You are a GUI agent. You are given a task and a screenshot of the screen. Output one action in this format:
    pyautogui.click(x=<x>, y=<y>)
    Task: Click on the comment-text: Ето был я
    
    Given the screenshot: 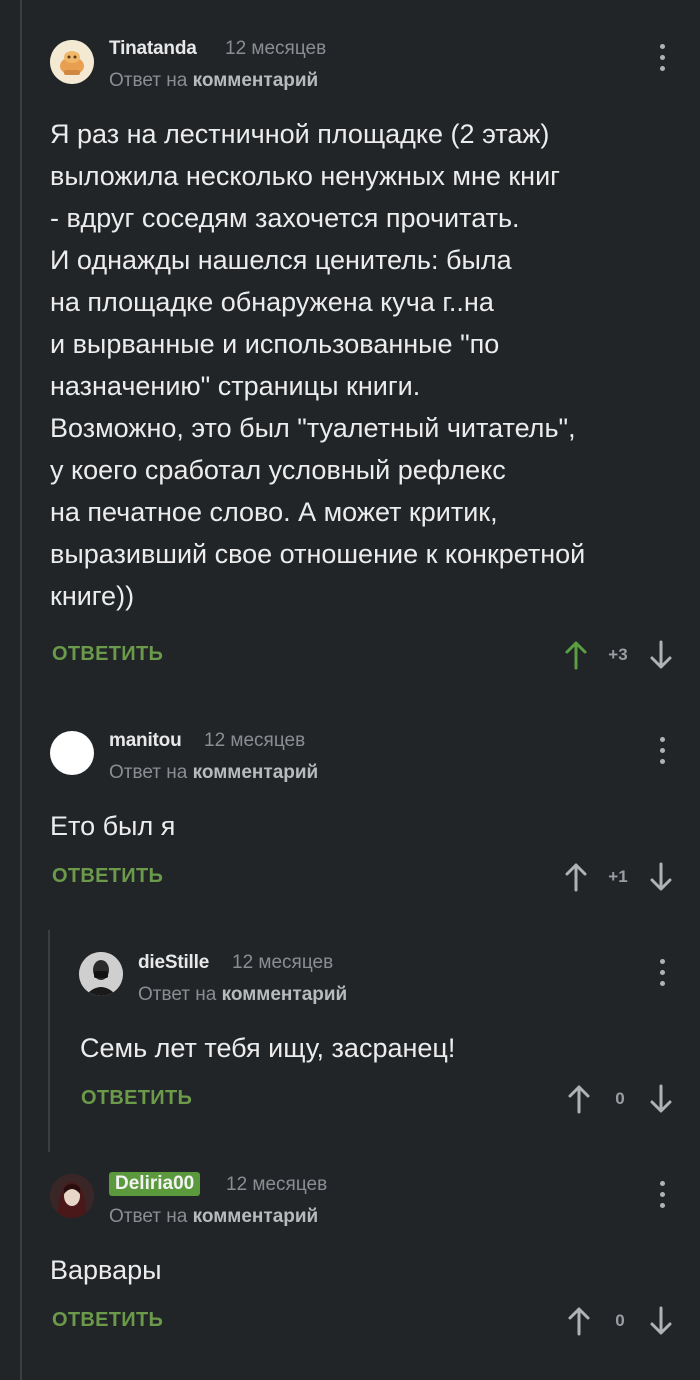 What is the action you would take?
    pyautogui.click(x=113, y=826)
    